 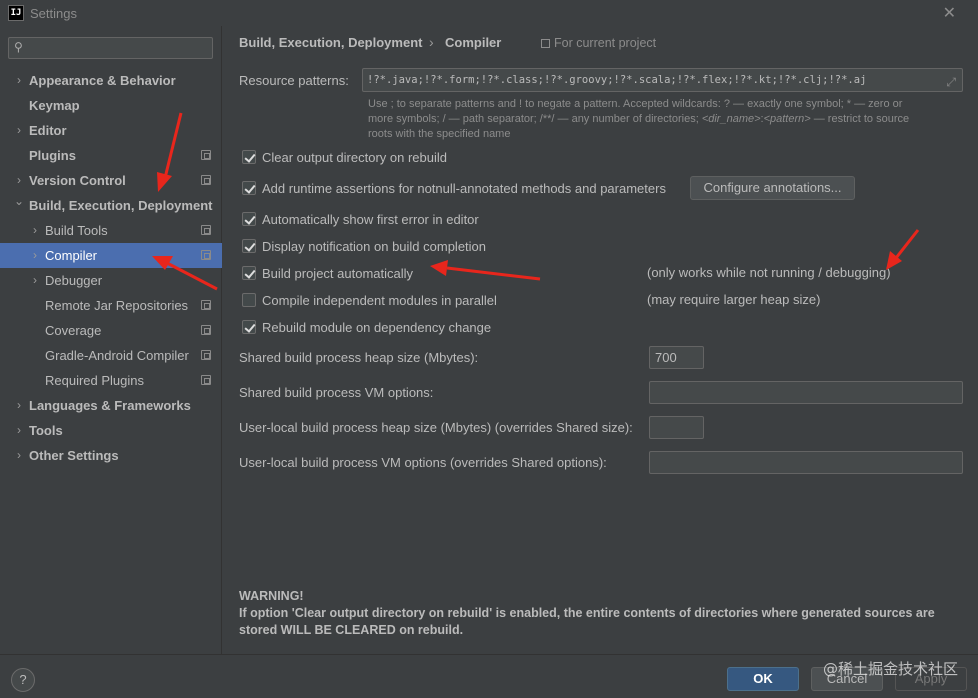 What do you see at coordinates (949, 13) in the screenshot?
I see `close-icon: ✕` at bounding box center [949, 13].